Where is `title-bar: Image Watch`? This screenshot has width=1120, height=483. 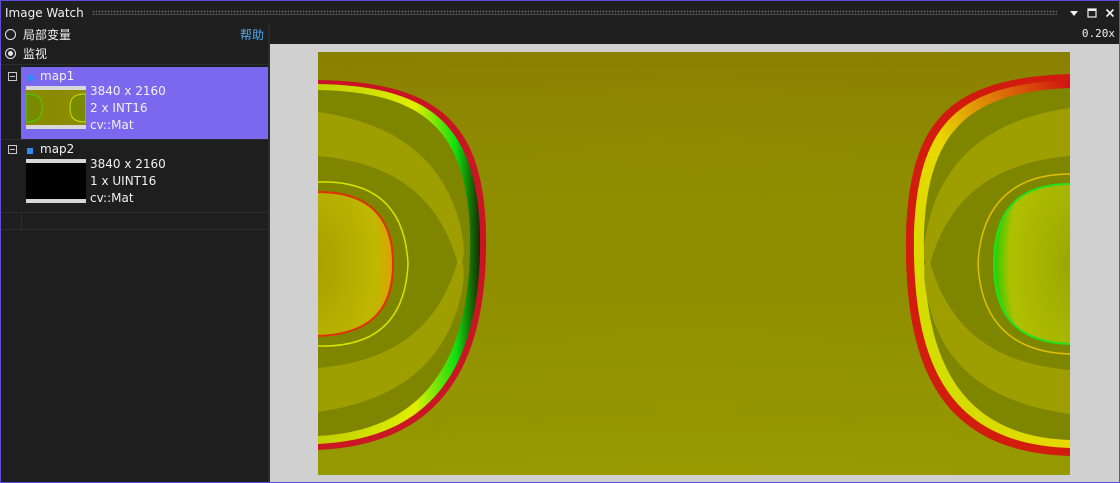
title-bar: Image Watch is located at coordinates (560, 12).